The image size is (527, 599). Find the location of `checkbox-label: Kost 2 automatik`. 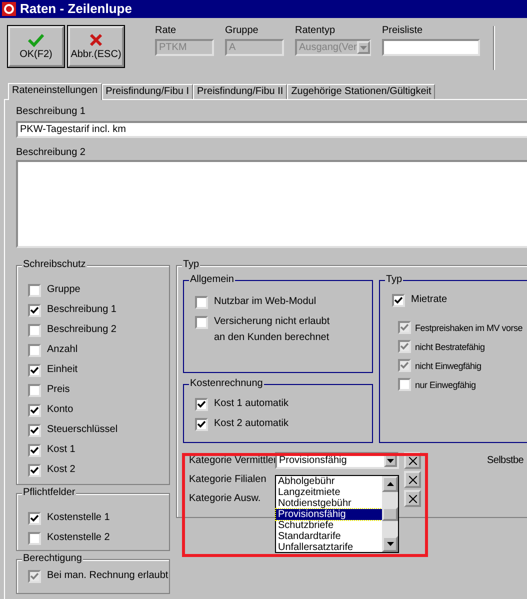

checkbox-label: Kost 2 automatik is located at coordinates (251, 424).